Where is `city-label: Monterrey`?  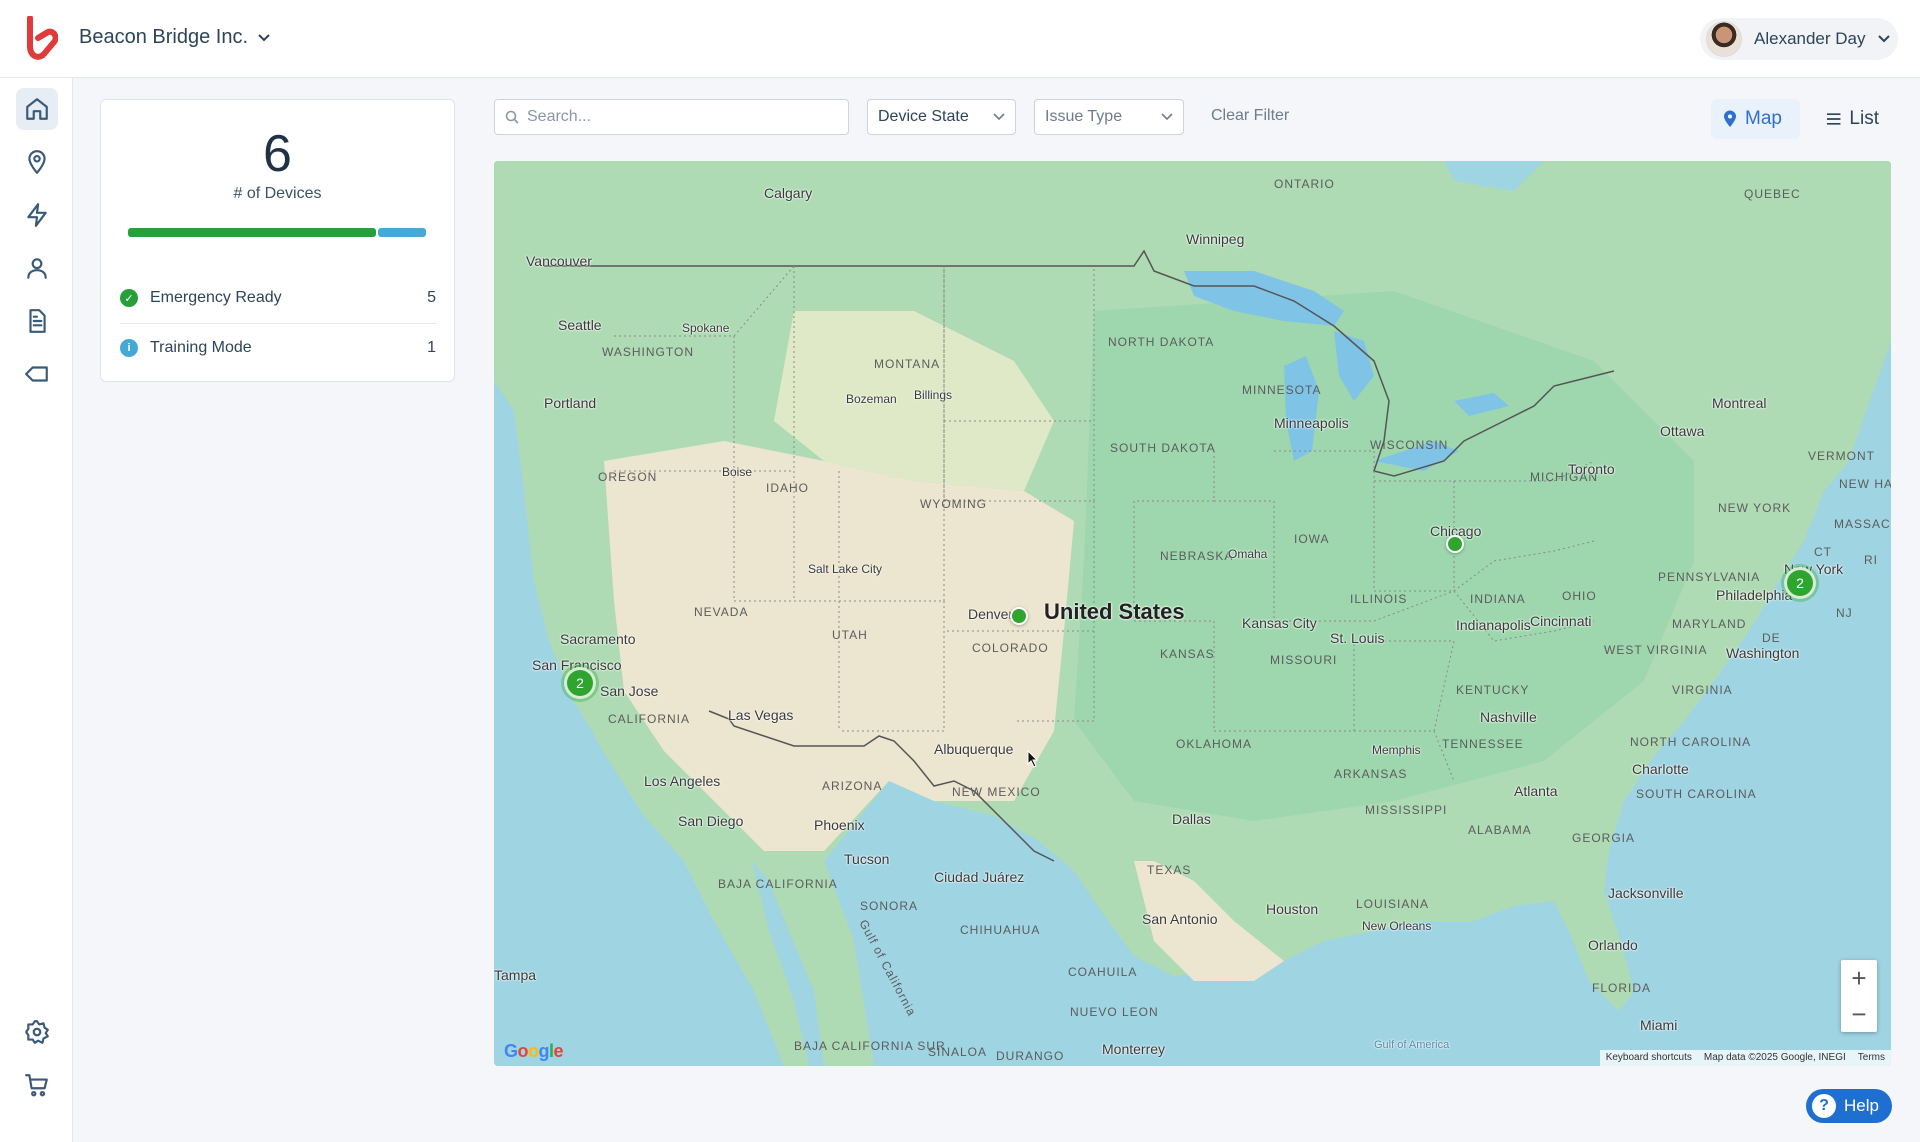 city-label: Monterrey is located at coordinates (1134, 1049).